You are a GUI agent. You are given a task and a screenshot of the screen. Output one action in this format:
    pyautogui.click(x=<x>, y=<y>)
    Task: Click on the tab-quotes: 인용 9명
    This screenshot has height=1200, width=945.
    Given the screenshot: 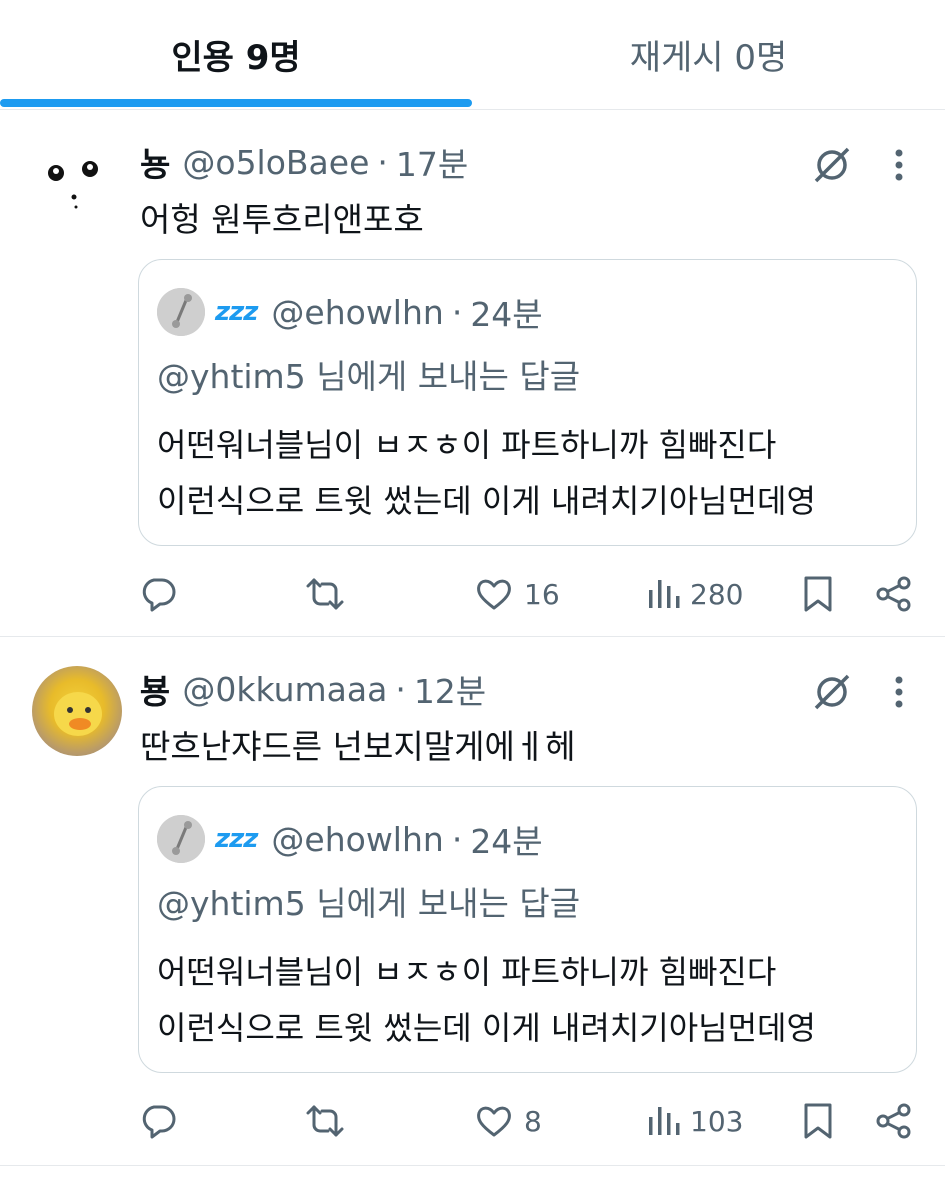 What is the action you would take?
    pyautogui.click(x=236, y=54)
    